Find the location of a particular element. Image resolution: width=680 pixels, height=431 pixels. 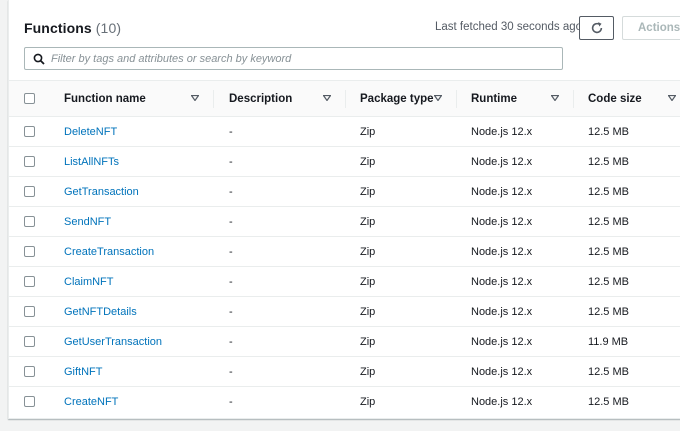

column-label: Description is located at coordinates (261, 99).